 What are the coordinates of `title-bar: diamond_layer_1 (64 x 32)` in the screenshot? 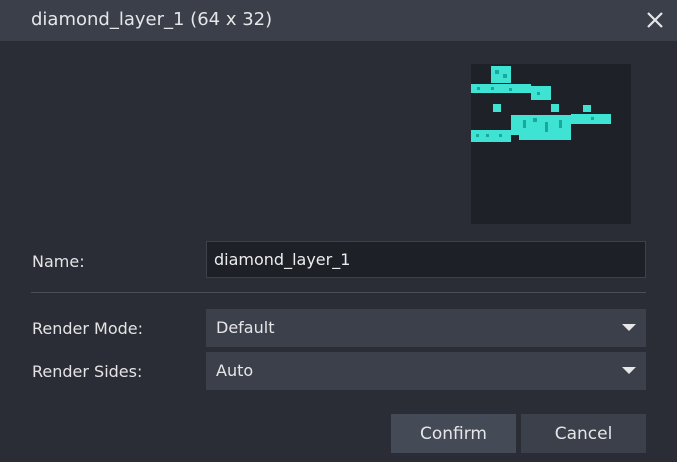 It's located at (338, 20).